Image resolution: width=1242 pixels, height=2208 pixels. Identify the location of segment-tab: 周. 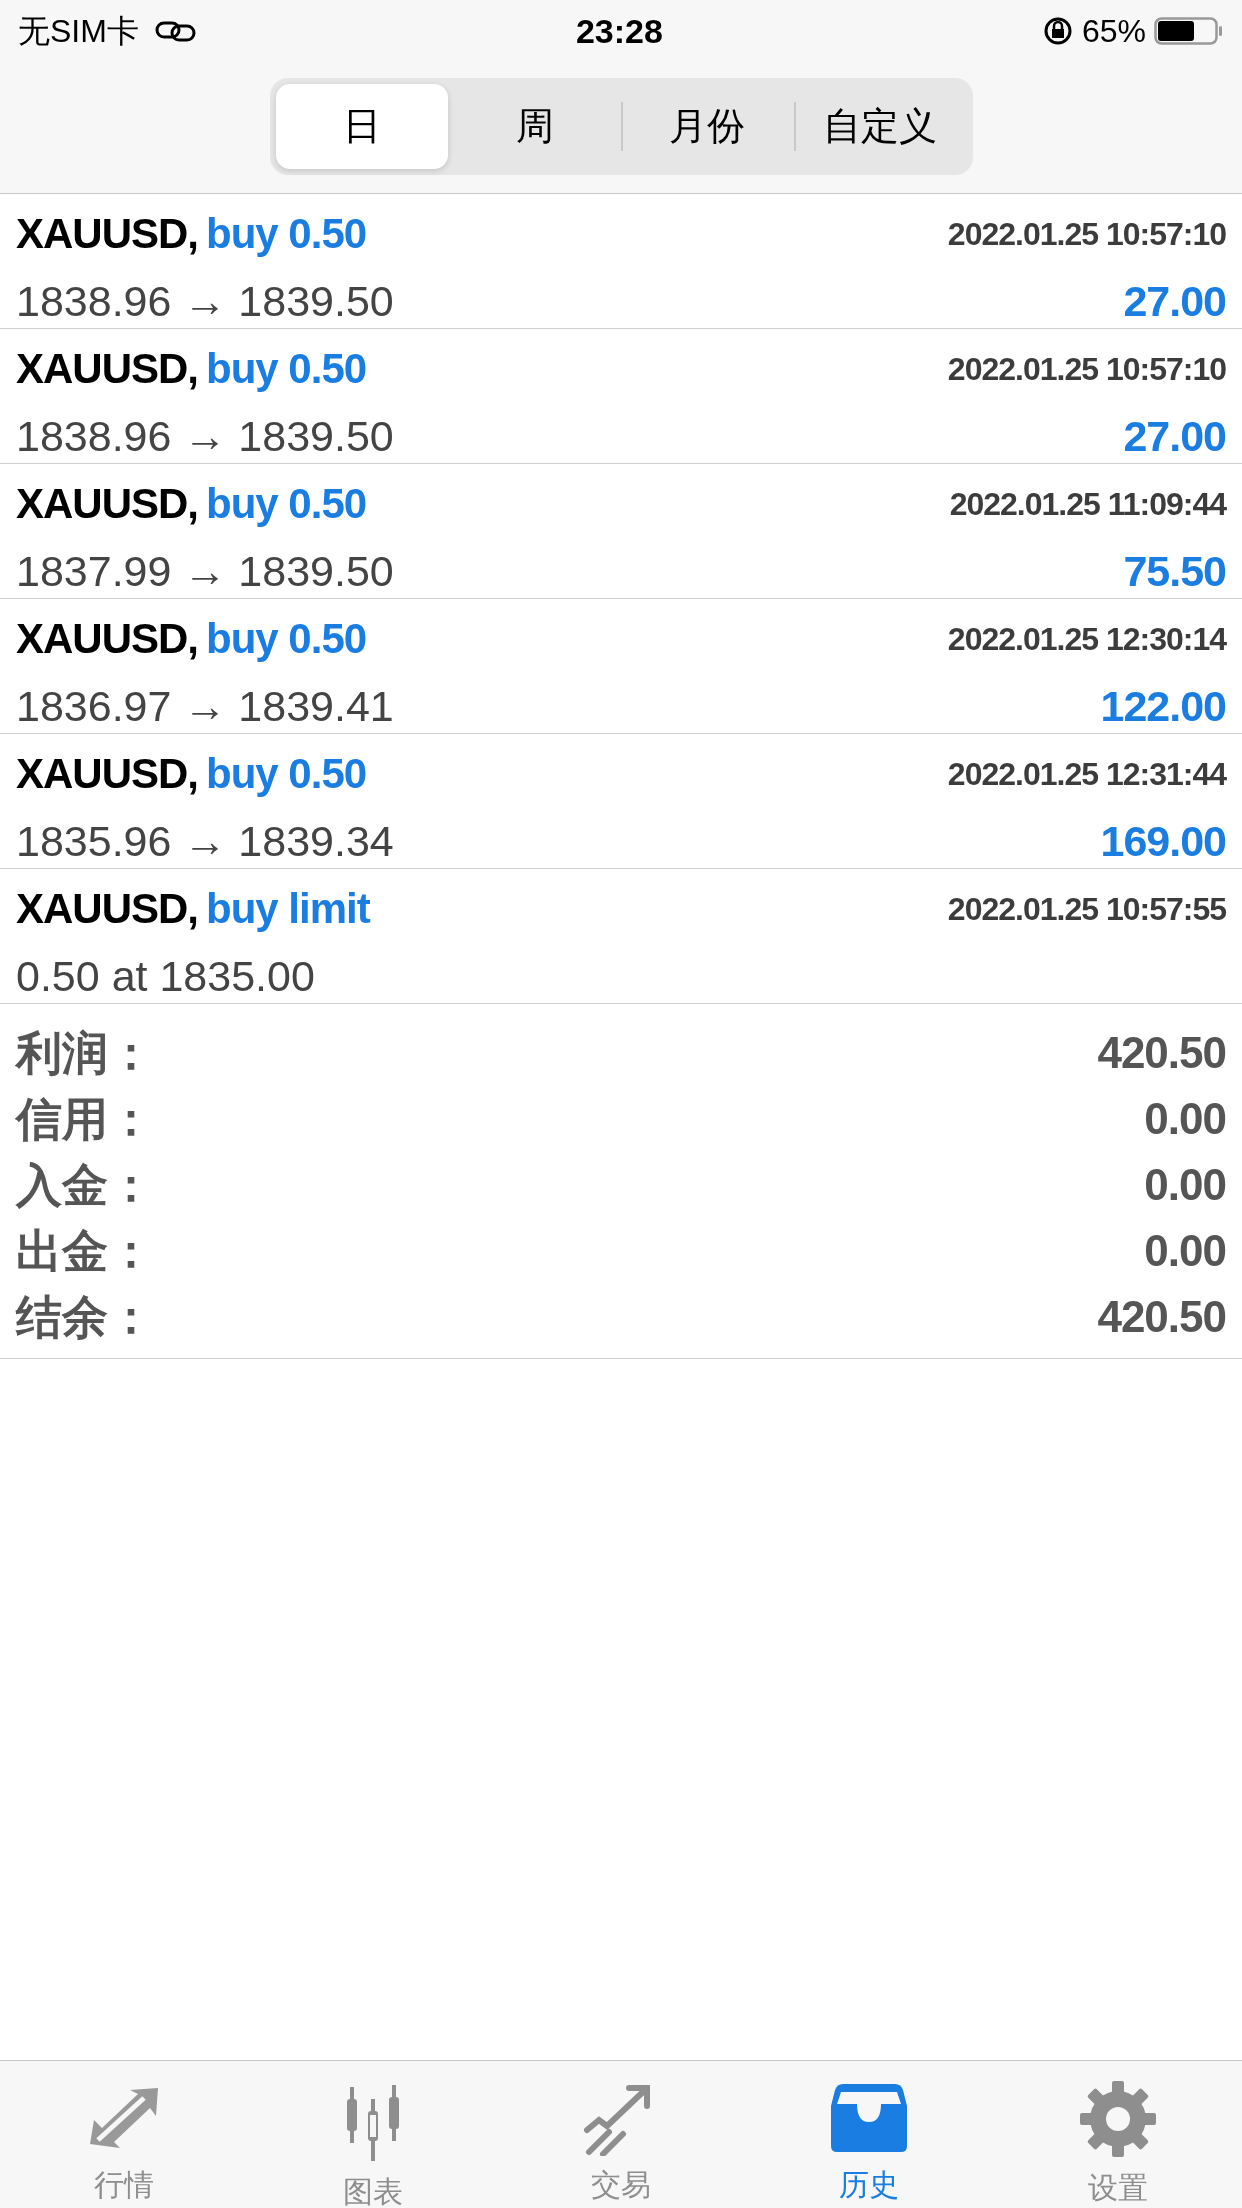
(534, 126).